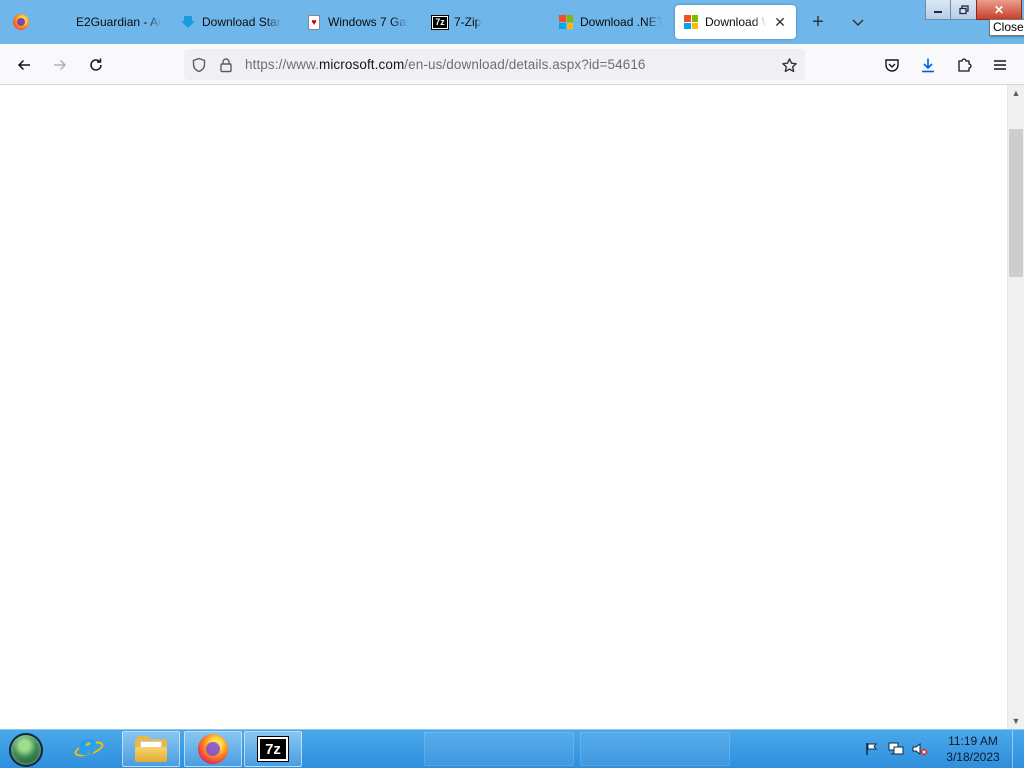 This screenshot has width=1024, height=768. Describe the element at coordinates (282, 64) in the screenshot. I see `url-prefix: https://www.` at that location.